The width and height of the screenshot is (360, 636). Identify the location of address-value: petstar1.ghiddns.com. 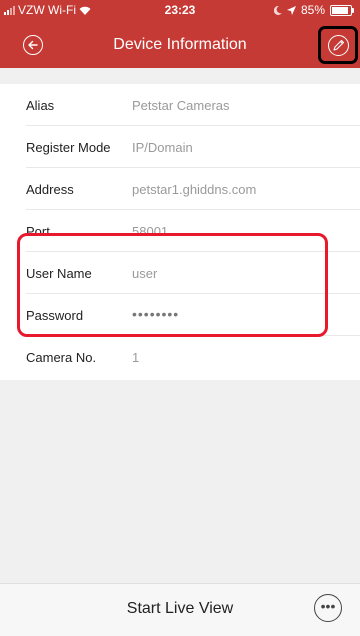
(194, 189).